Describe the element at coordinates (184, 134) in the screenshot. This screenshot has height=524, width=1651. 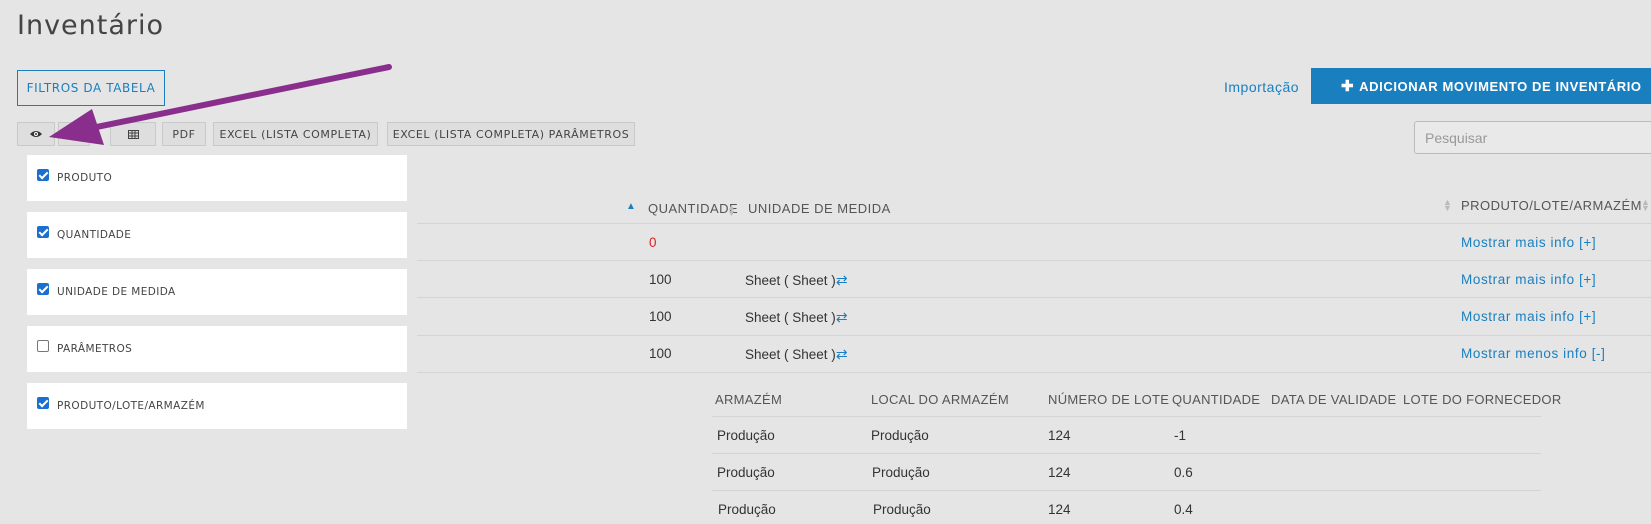
I see `pdf-export-button: PDF` at that location.